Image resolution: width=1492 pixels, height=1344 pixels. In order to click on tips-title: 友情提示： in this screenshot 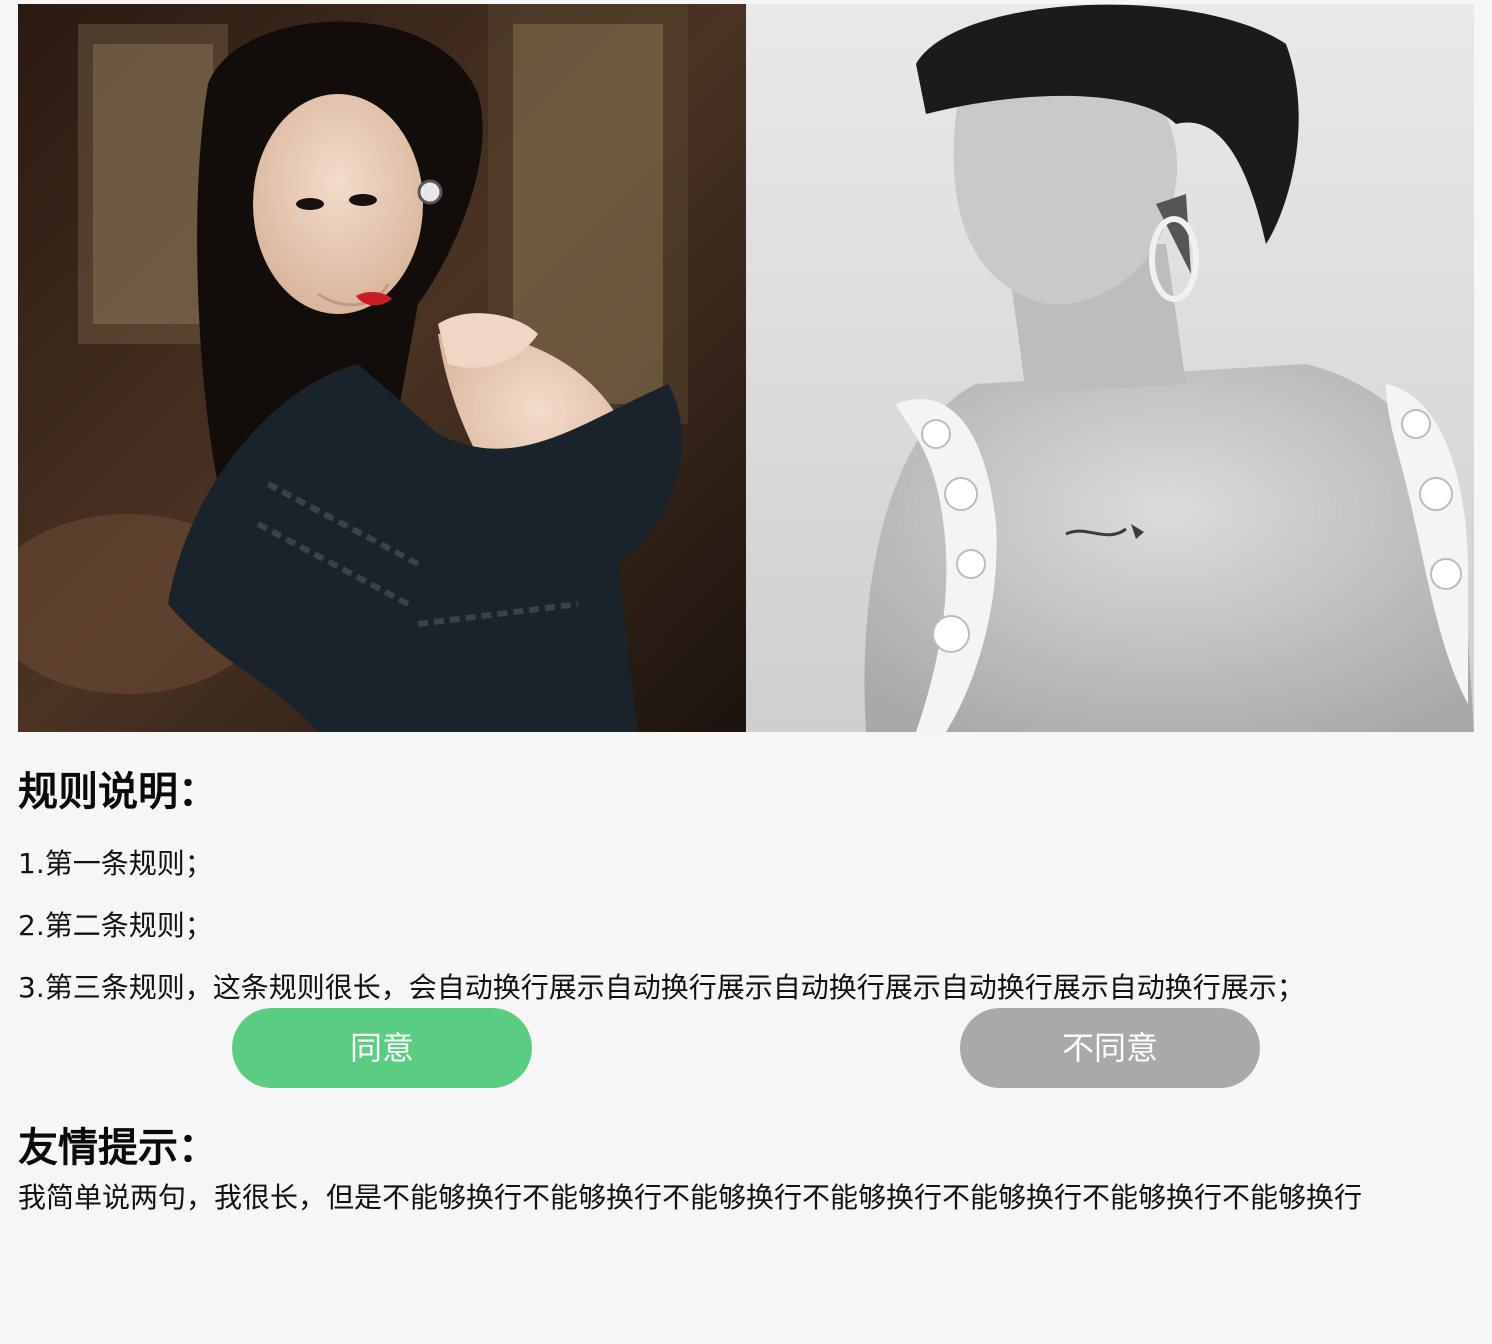, I will do `click(118, 1148)`.